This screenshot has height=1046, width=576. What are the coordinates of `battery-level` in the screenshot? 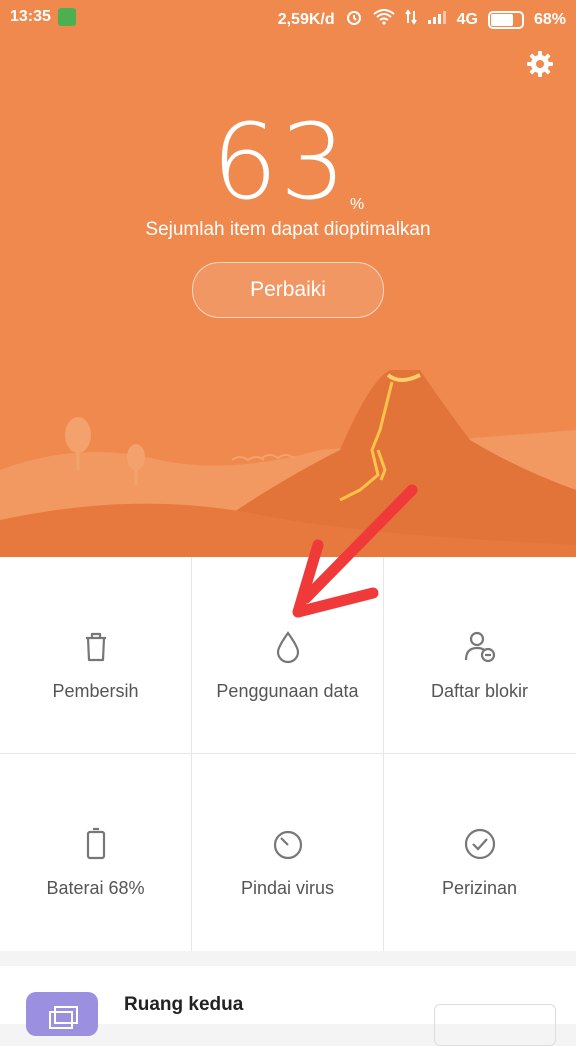 It's located at (501, 19).